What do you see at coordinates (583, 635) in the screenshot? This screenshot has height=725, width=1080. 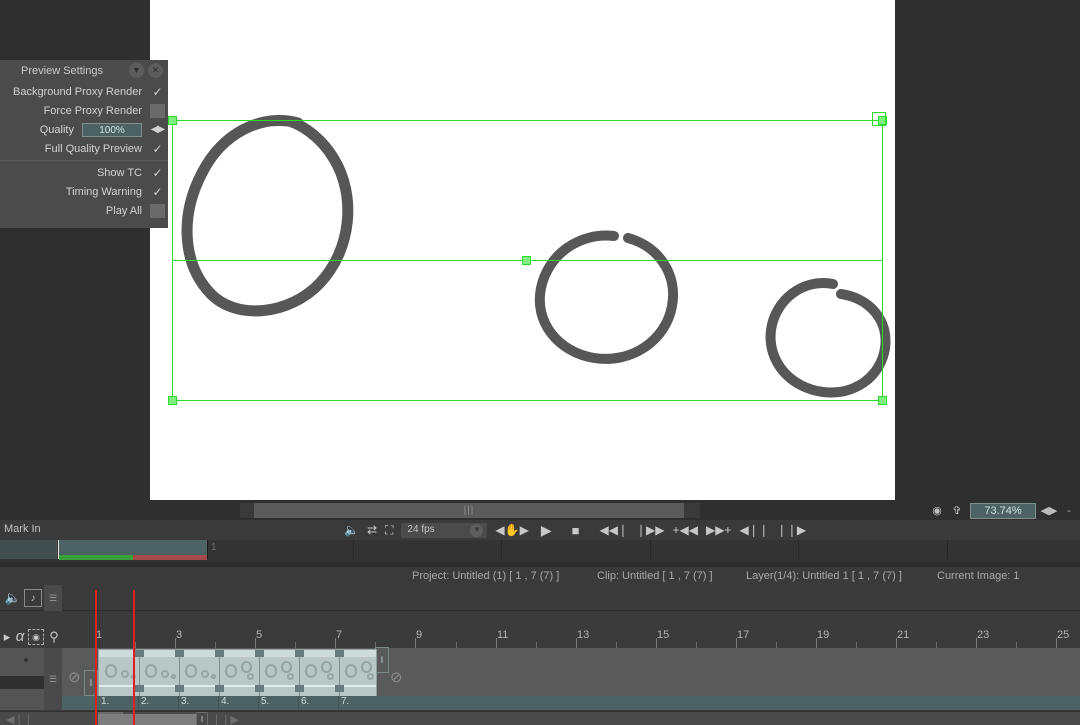 I see `ruler-label: 13` at bounding box center [583, 635].